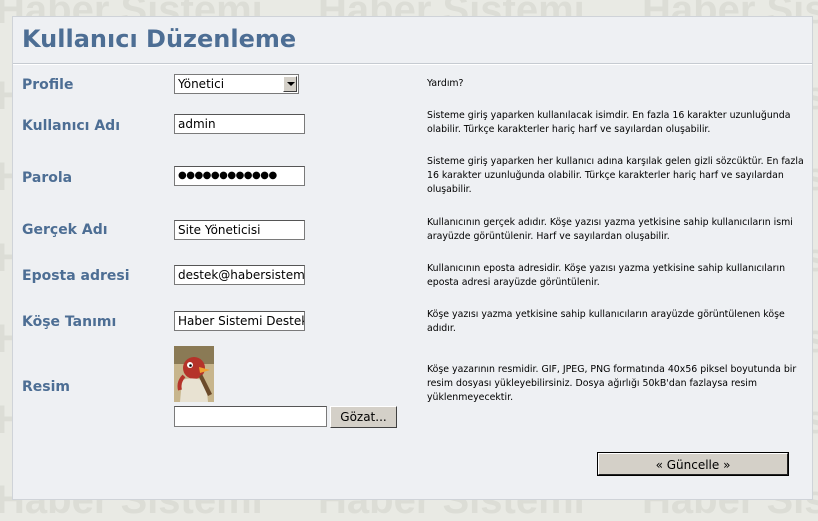  What do you see at coordinates (48, 85) in the screenshot?
I see `profile-label: Profile` at bounding box center [48, 85].